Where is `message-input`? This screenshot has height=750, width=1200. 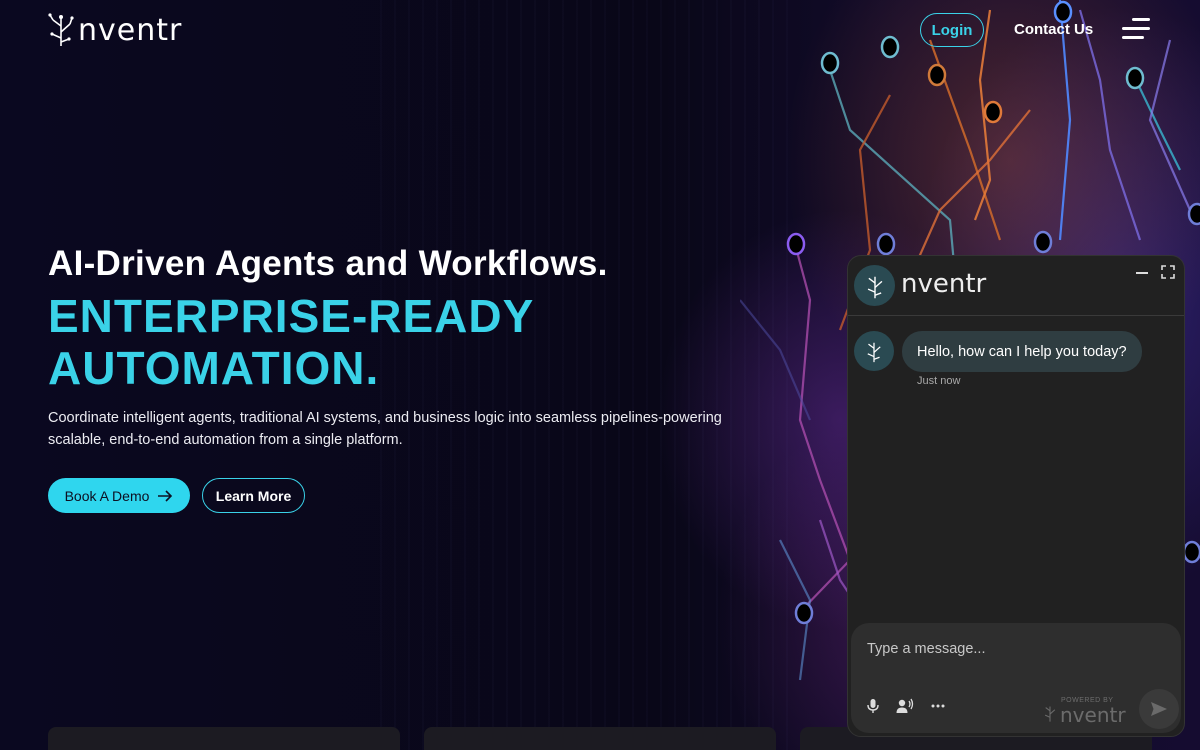
message-input is located at coordinates (1017, 649).